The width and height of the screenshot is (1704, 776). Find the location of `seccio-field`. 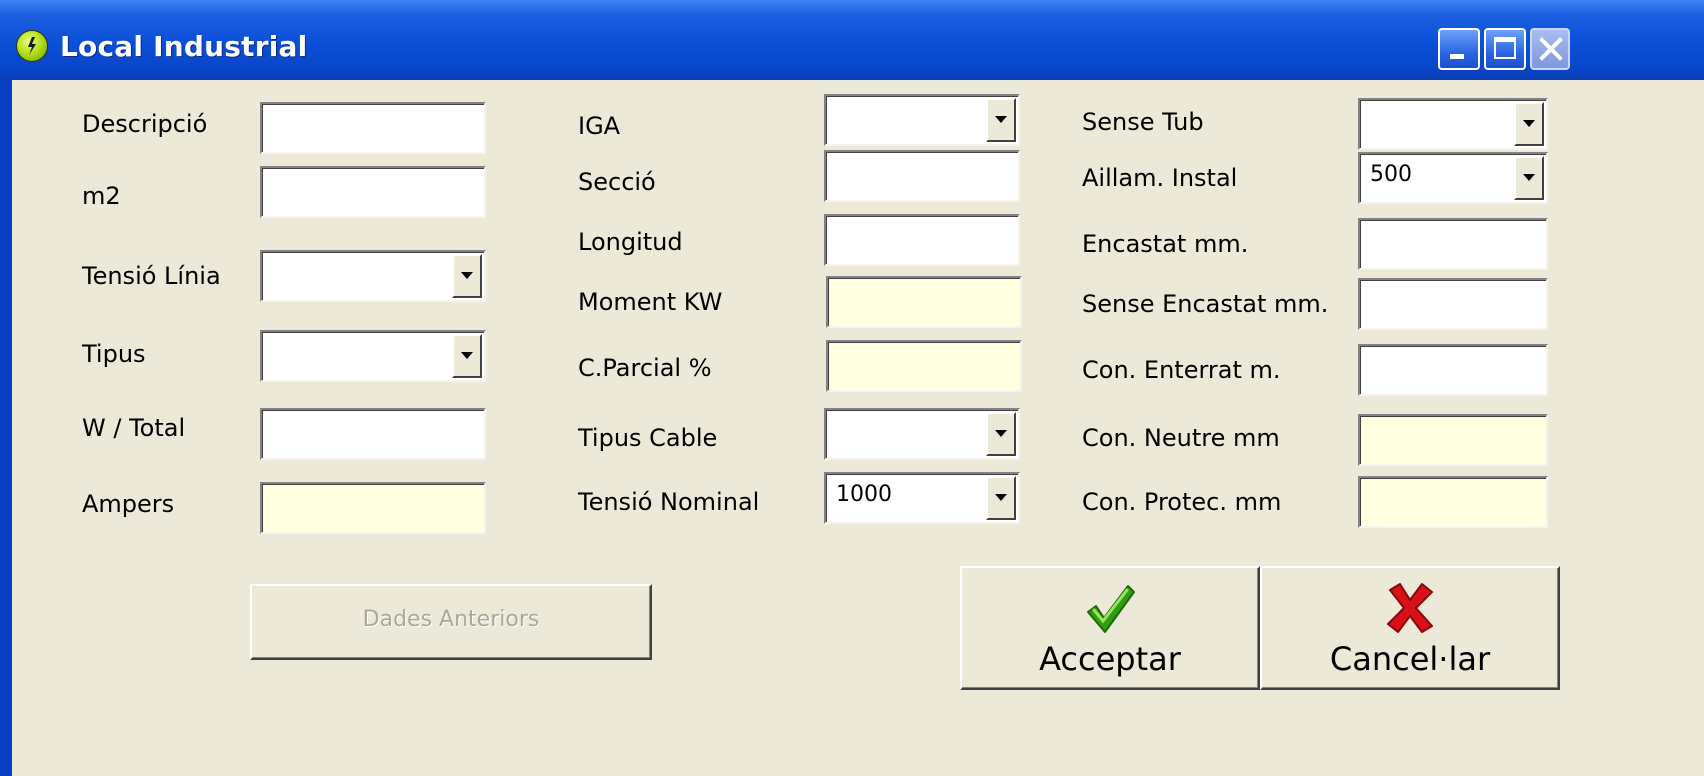

seccio-field is located at coordinates (922, 176).